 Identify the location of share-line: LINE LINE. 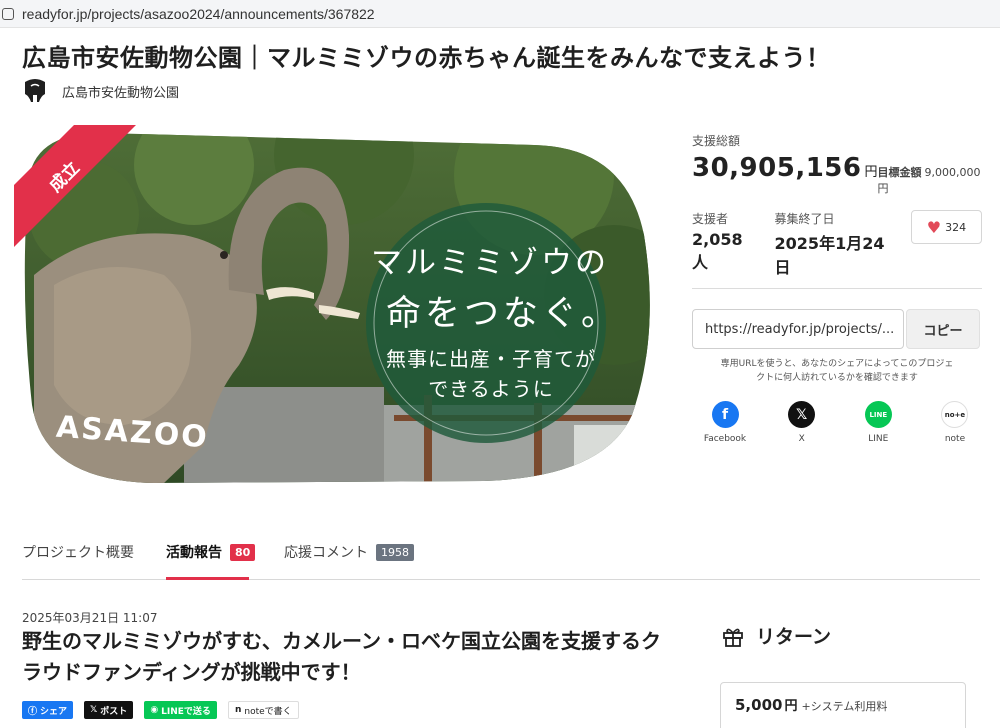
(878, 422).